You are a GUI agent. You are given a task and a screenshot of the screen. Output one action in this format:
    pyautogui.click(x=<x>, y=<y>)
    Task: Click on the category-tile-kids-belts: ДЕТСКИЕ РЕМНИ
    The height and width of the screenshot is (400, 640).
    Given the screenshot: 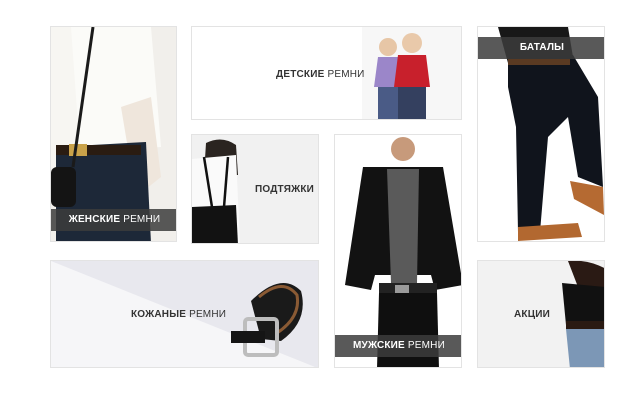 What is the action you would take?
    pyautogui.click(x=326, y=73)
    